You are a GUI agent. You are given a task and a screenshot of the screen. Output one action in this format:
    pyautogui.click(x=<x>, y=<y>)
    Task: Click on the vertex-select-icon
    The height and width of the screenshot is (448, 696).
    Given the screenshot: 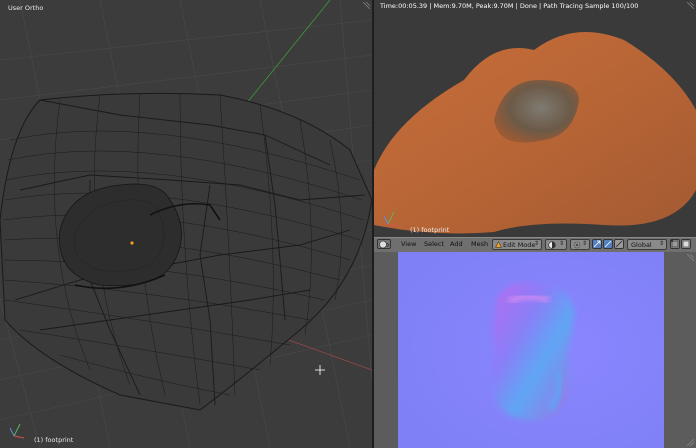 What is the action you would take?
    pyautogui.click(x=675, y=244)
    